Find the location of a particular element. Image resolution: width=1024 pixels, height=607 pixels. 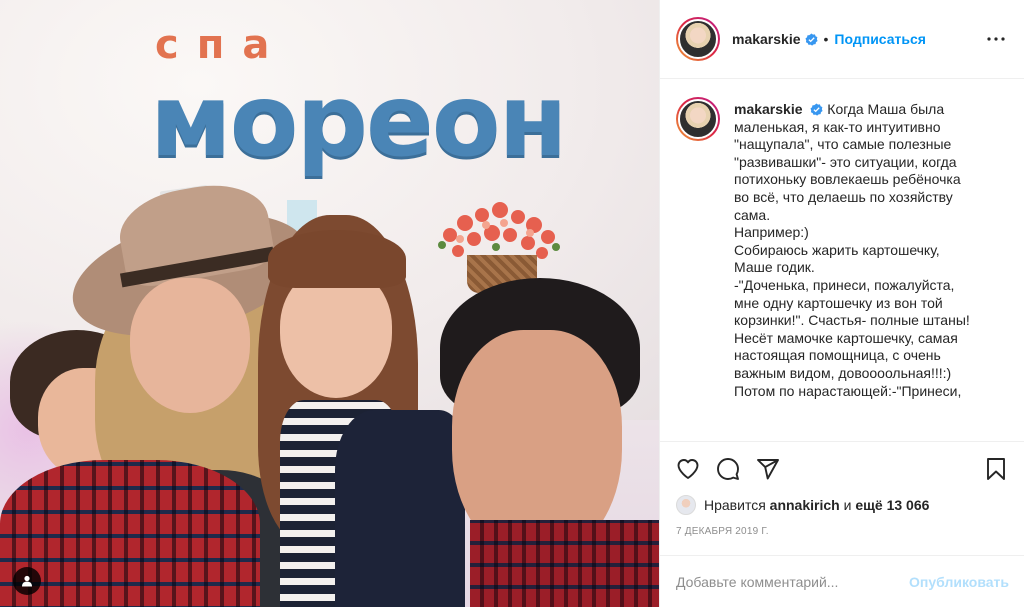

share-icon is located at coordinates (768, 469).